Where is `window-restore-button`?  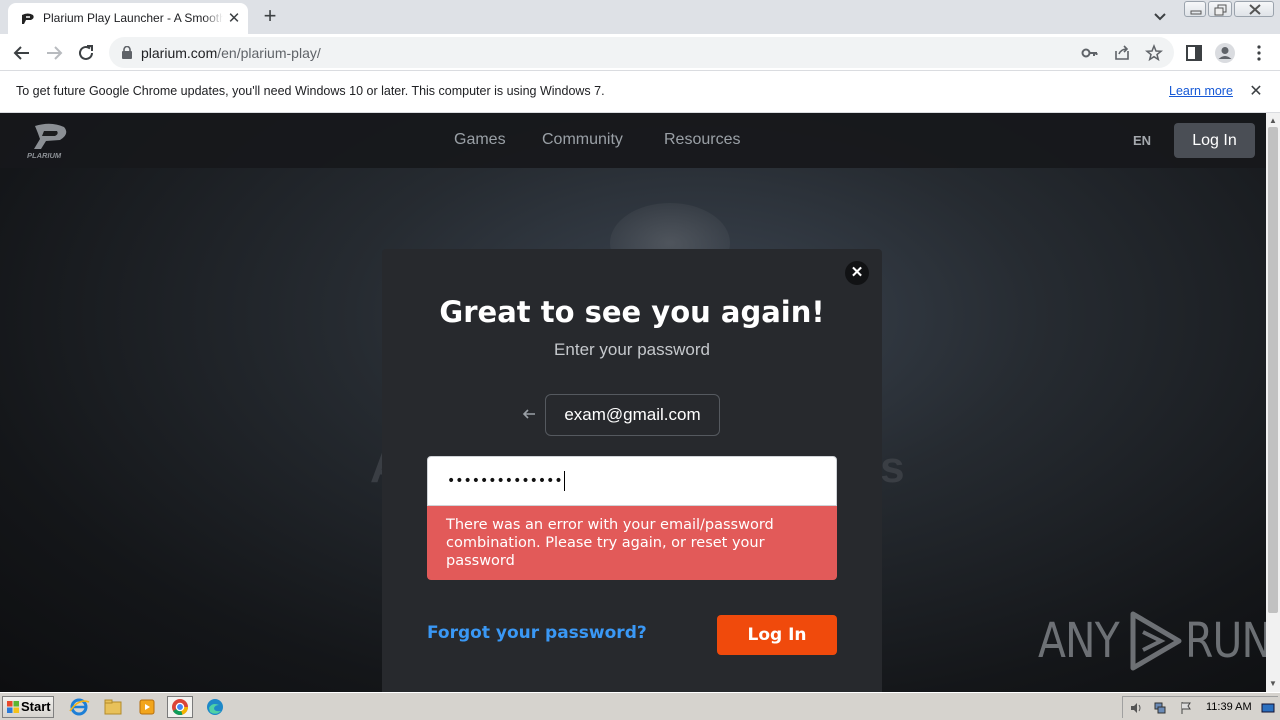
window-restore-button is located at coordinates (1220, 9).